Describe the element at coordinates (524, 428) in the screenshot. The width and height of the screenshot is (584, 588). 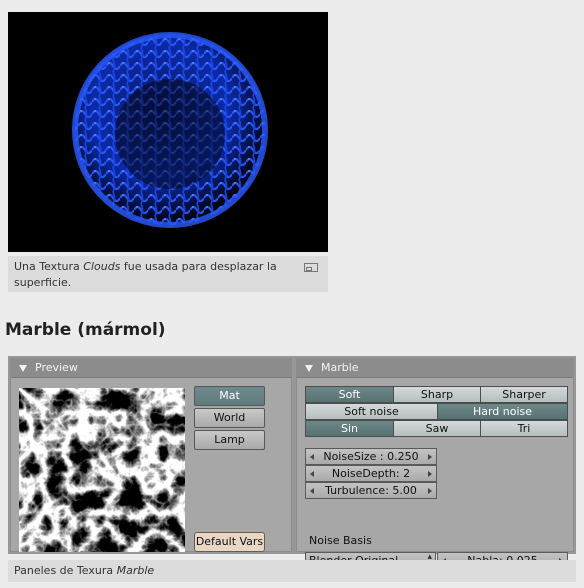
I see `tri-wave-button: Tri` at that location.